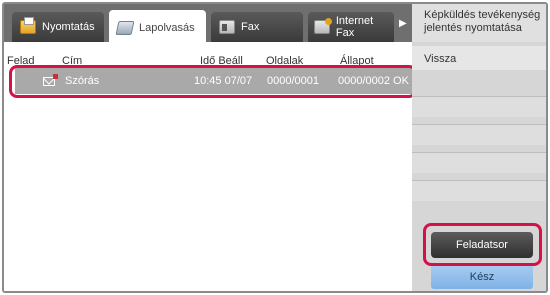  What do you see at coordinates (68, 27) in the screenshot?
I see `tab-print-label: Nyomtatás` at bounding box center [68, 27].